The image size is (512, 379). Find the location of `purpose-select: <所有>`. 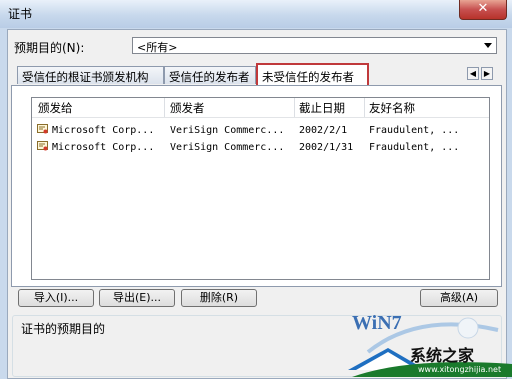

purpose-select: <所有> is located at coordinates (314, 45).